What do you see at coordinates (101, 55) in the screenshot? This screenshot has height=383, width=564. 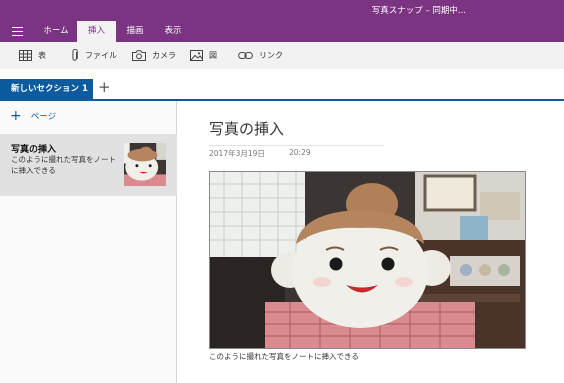 I see `insert-file-label: ファイル` at bounding box center [101, 55].